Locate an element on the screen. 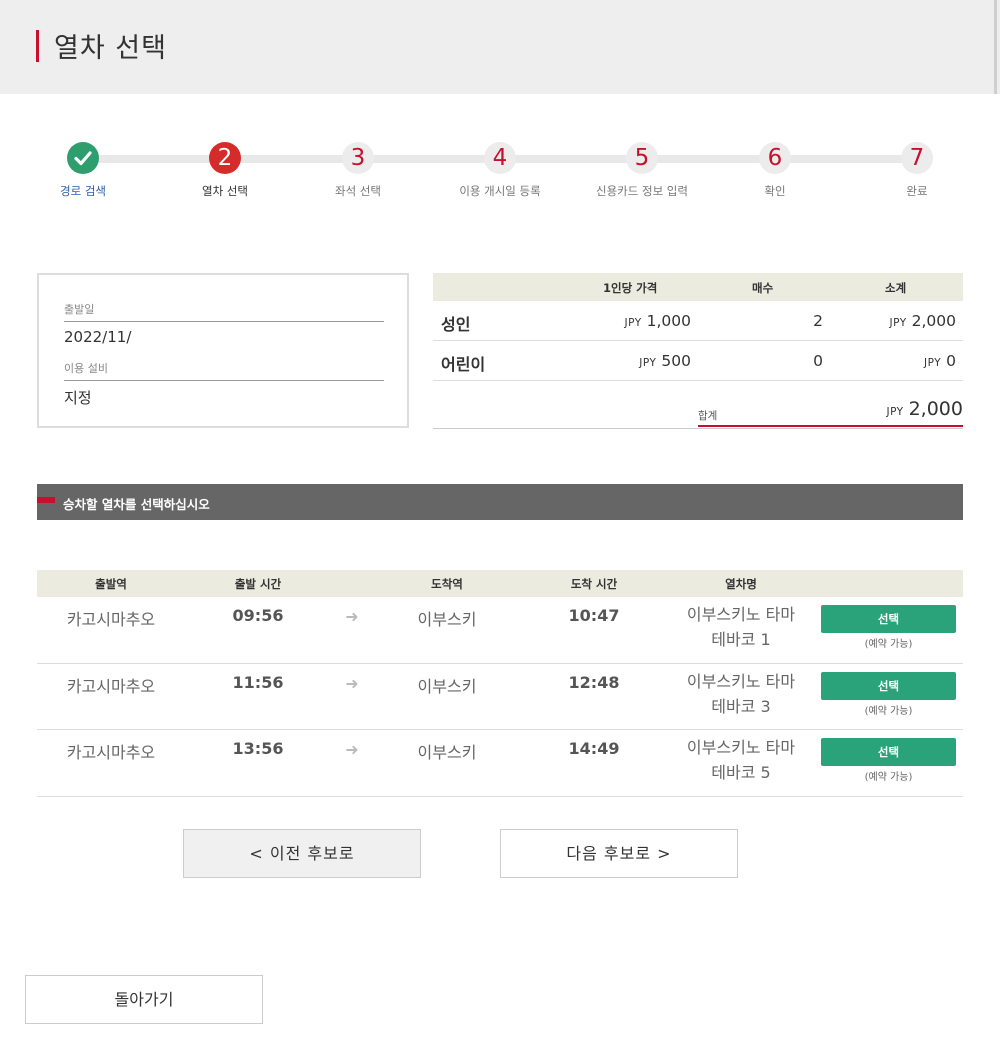 The width and height of the screenshot is (1000, 1056). total-label: 합계 is located at coordinates (708, 416).